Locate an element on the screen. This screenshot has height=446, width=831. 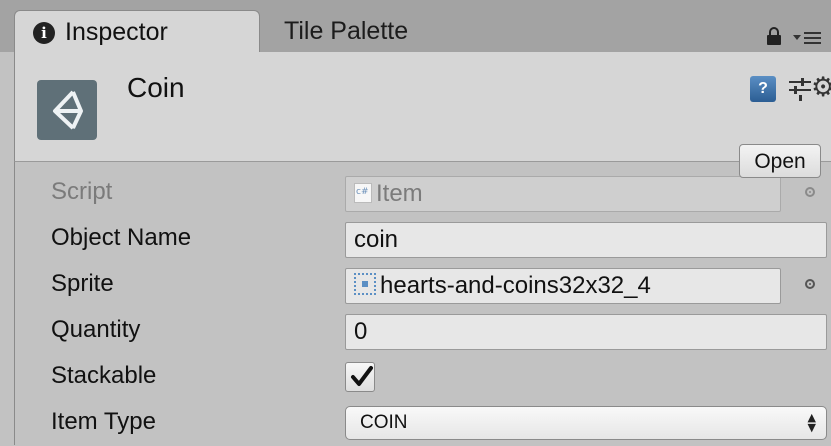
sprite-value: hearts-and-coins32x32_4 is located at coordinates (515, 285).